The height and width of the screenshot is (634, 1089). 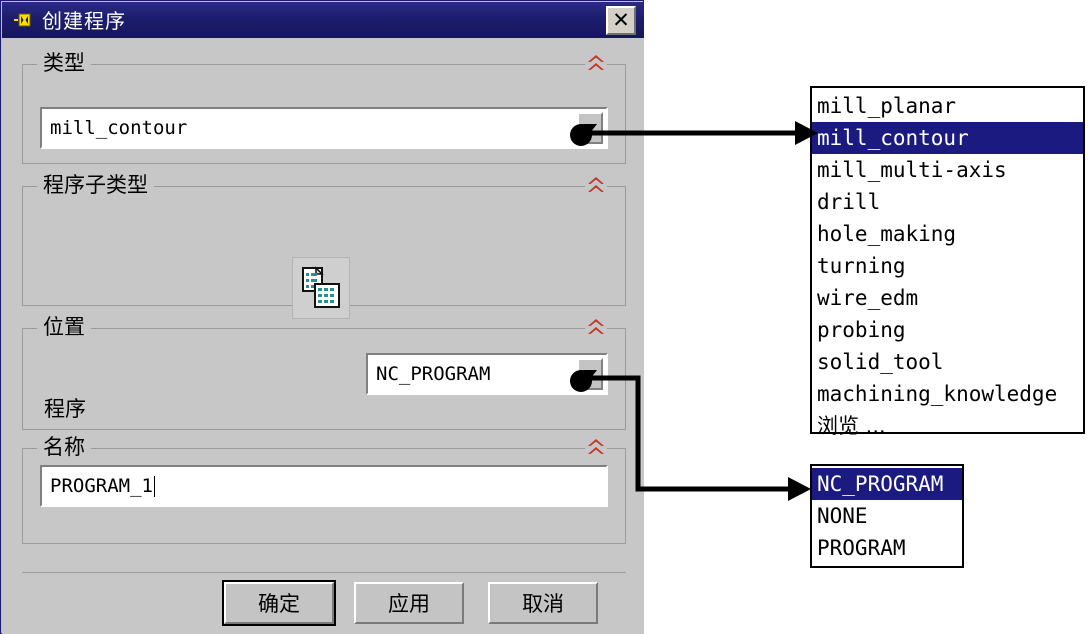 I want to click on close-icon: ✕, so click(x=621, y=20).